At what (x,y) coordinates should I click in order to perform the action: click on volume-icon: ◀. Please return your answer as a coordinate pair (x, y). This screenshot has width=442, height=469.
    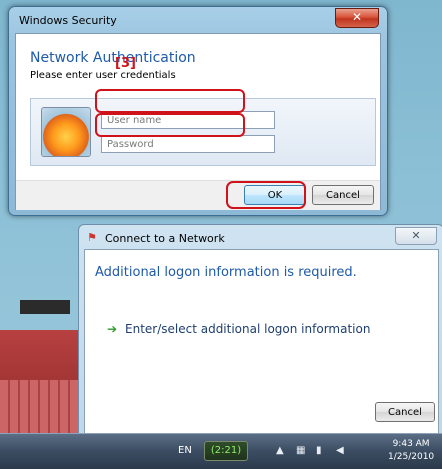
    Looking at the image, I should click on (340, 450).